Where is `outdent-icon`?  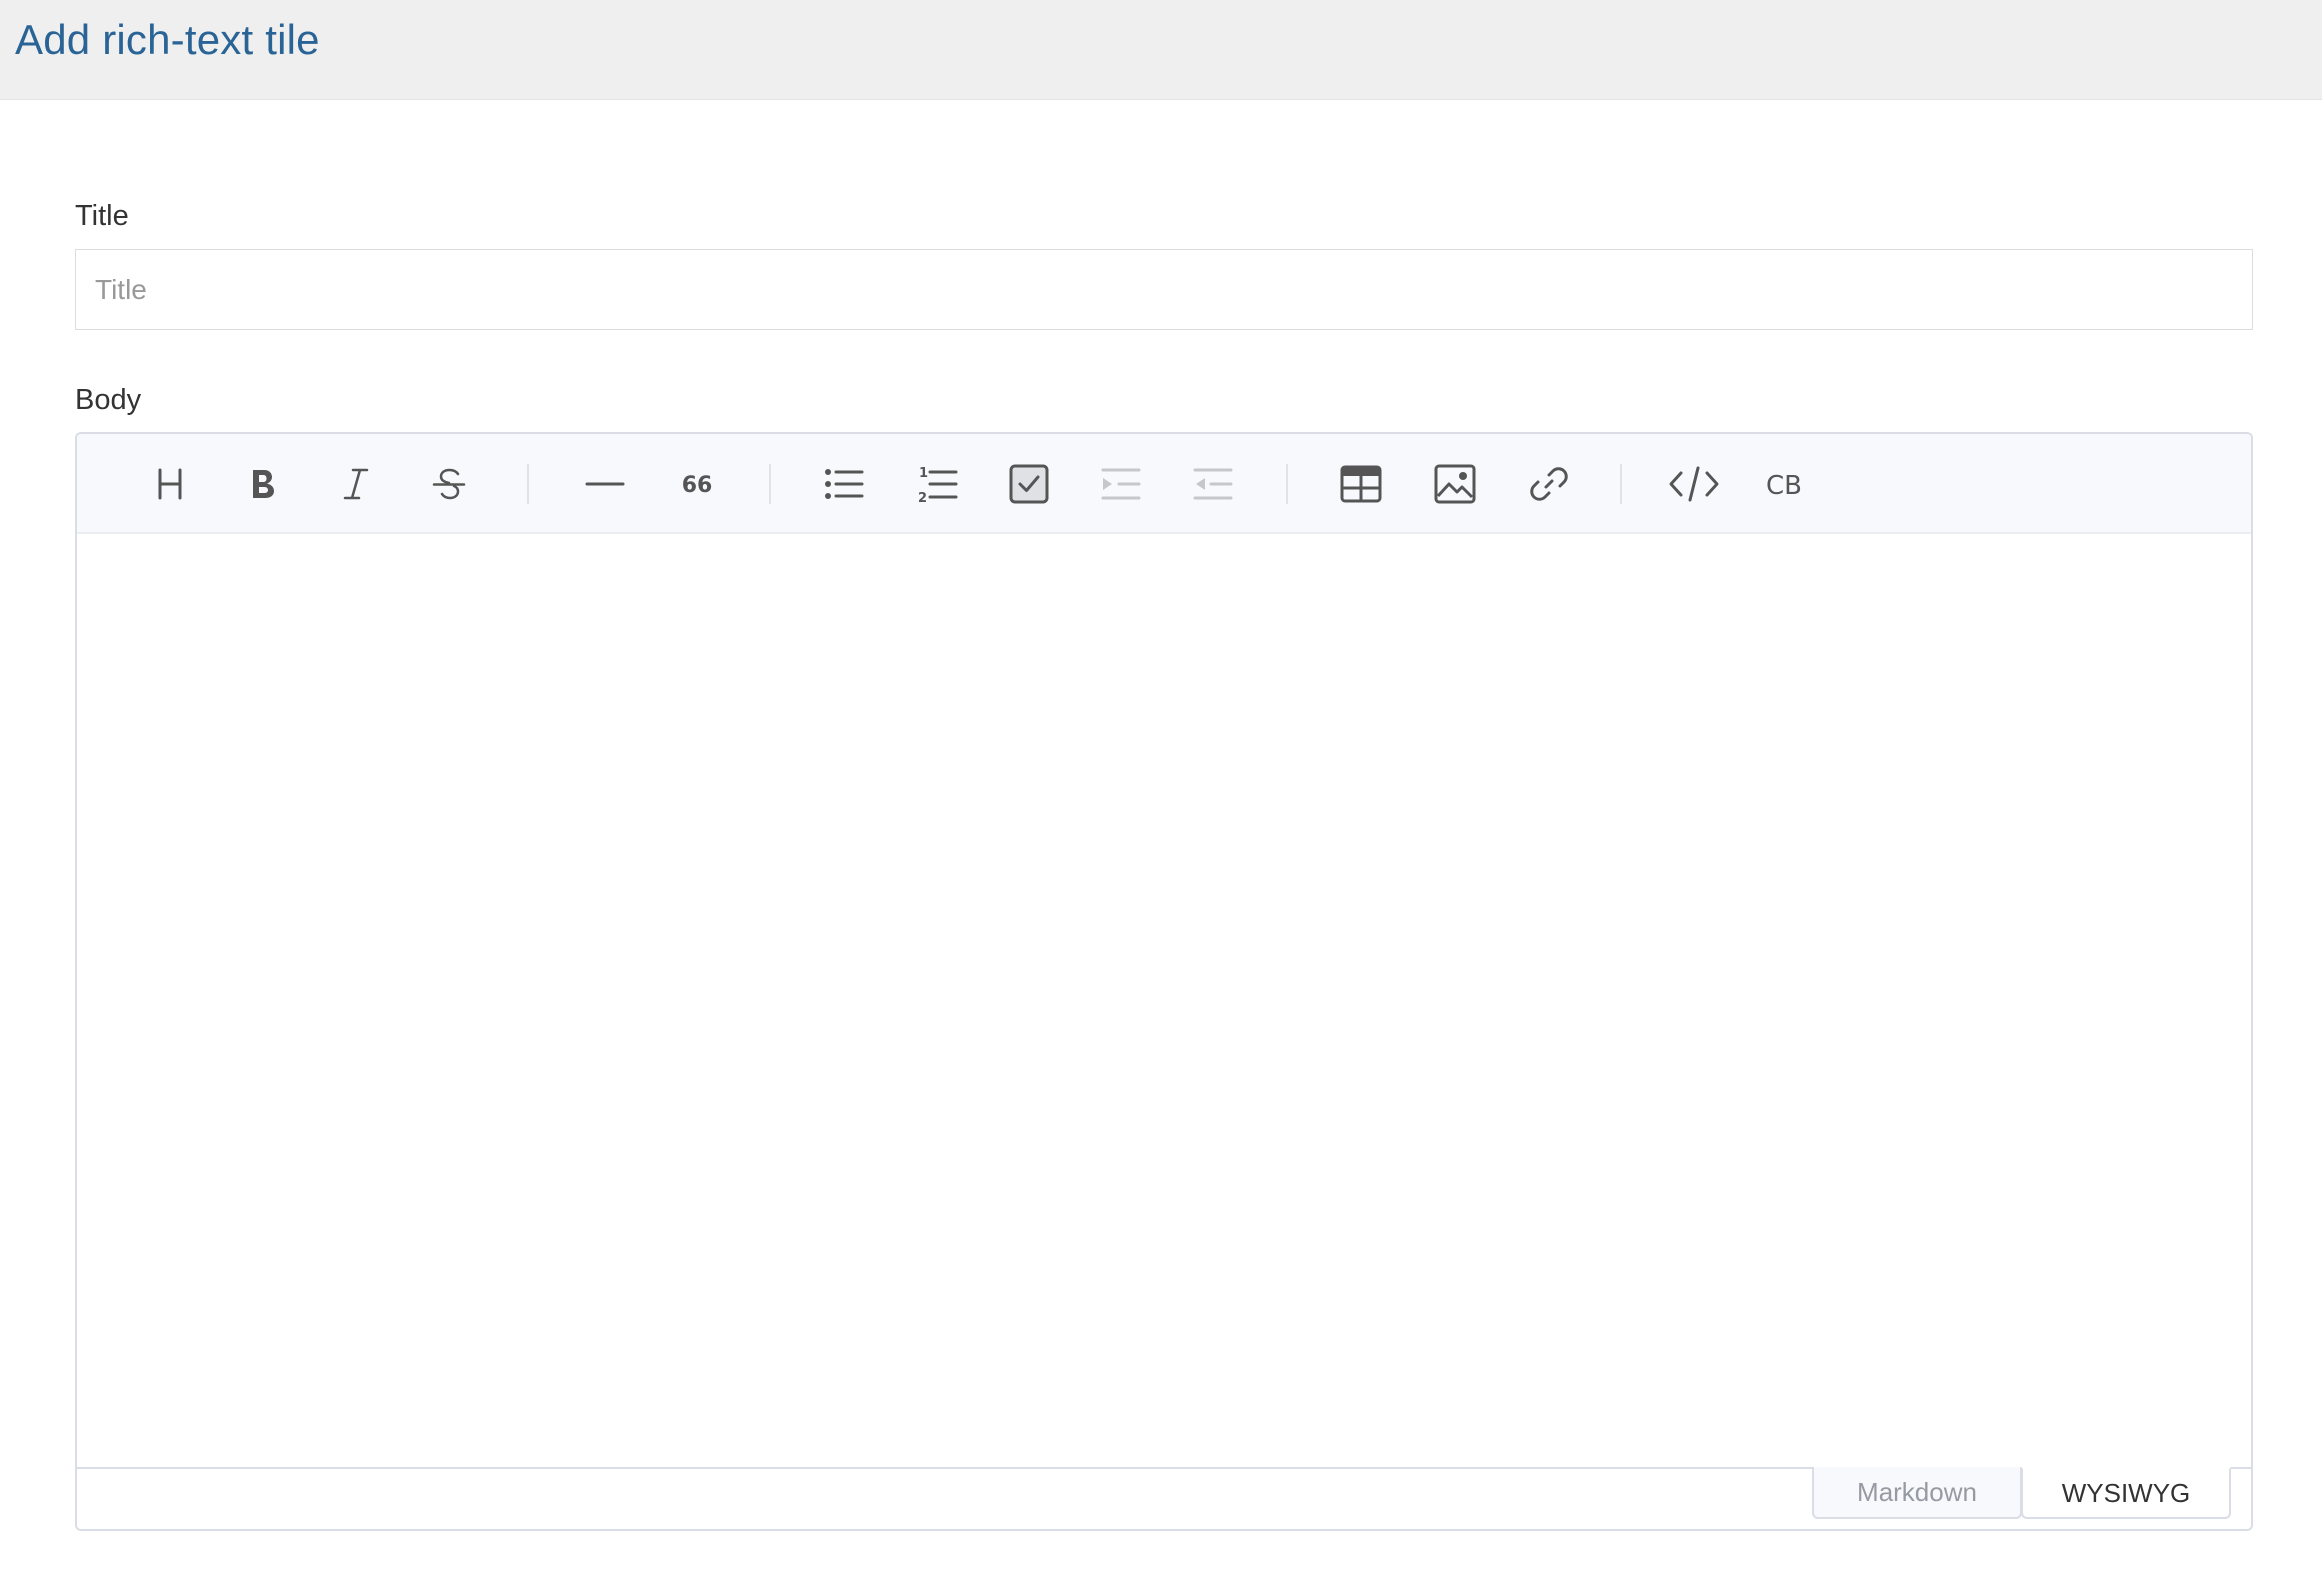 outdent-icon is located at coordinates (1213, 484).